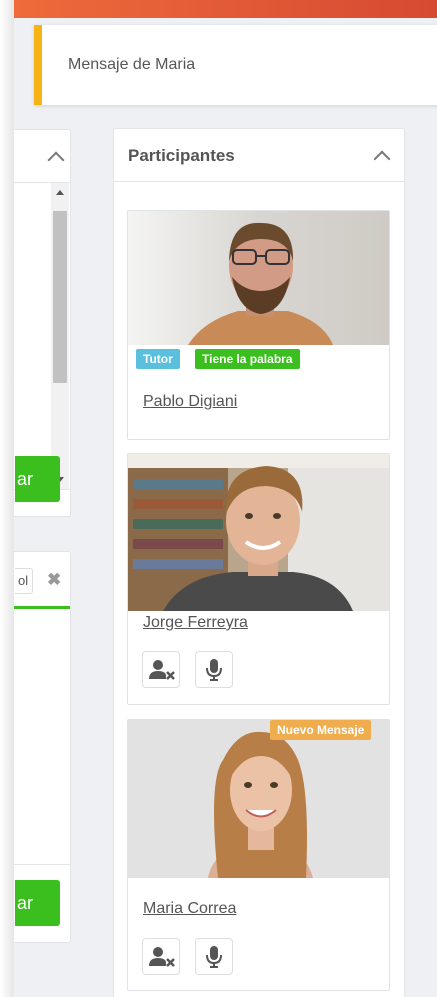 This screenshot has width=437, height=997. Describe the element at coordinates (235, 65) in the screenshot. I see `new-message-toast: Mensaje de Maria` at that location.